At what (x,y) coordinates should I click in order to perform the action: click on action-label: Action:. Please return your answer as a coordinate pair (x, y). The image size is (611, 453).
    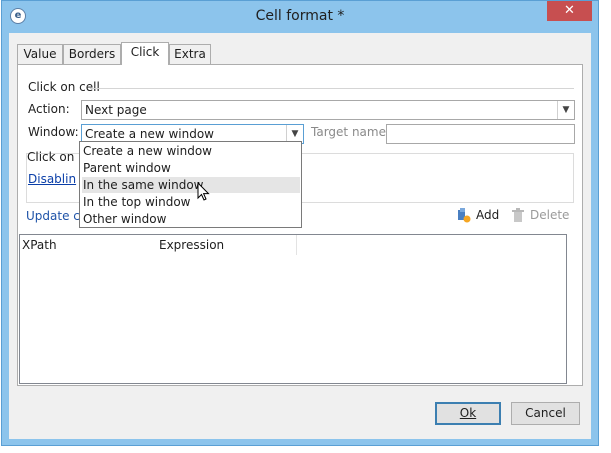
    Looking at the image, I should click on (49, 109).